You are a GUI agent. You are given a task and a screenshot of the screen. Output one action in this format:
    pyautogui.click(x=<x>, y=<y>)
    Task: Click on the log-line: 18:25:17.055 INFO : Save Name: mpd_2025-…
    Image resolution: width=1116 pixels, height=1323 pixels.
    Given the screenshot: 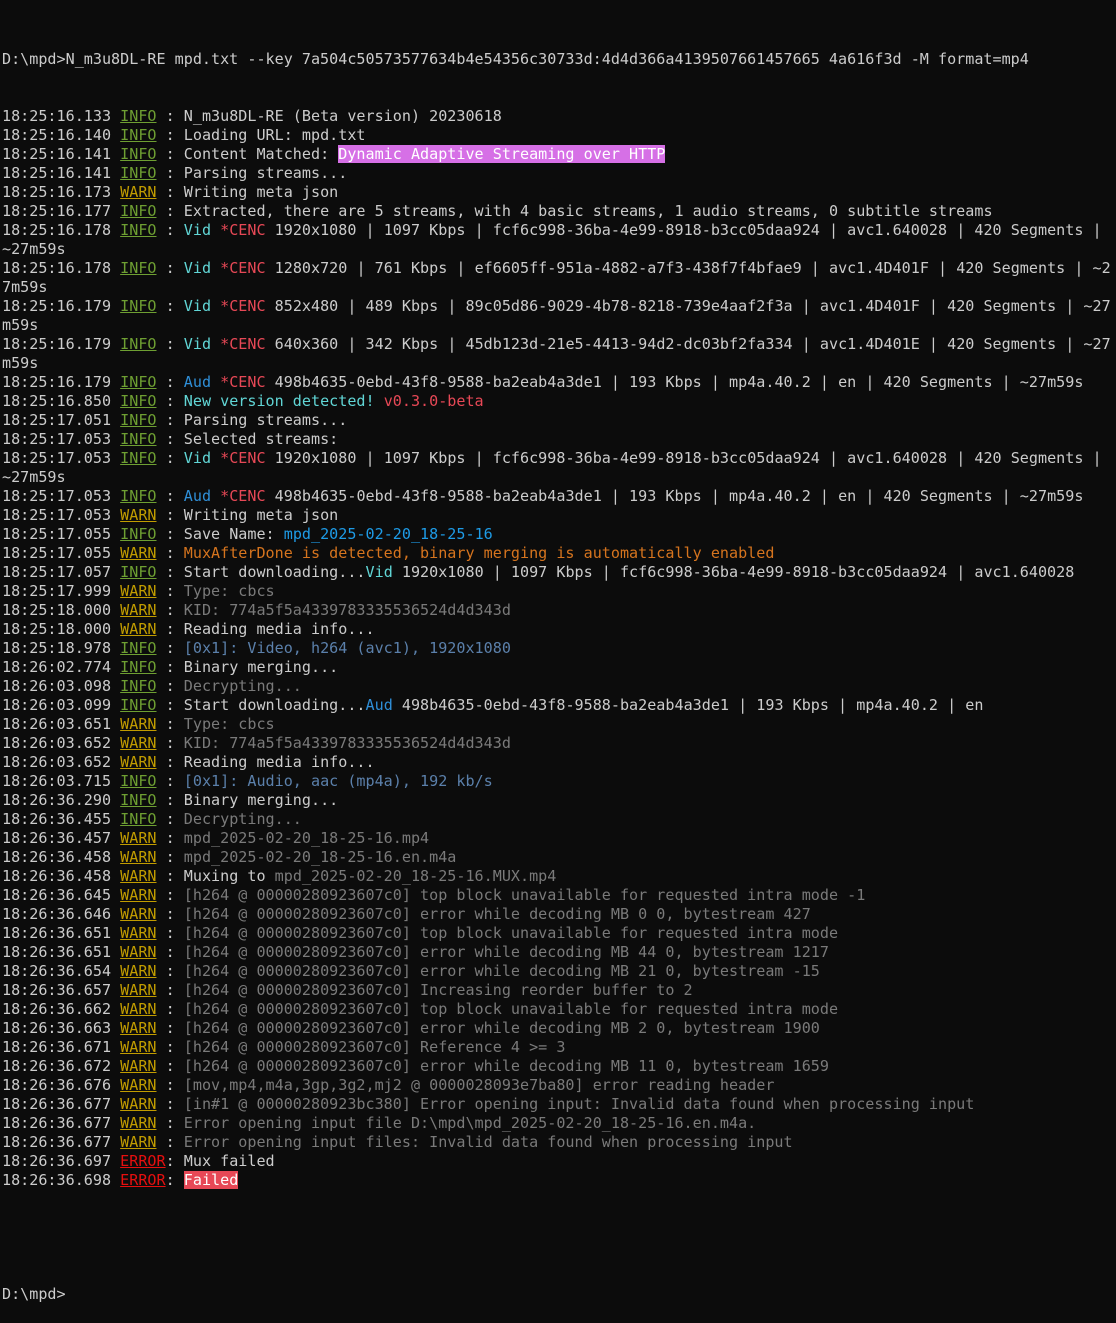 What is the action you would take?
    pyautogui.click(x=559, y=534)
    